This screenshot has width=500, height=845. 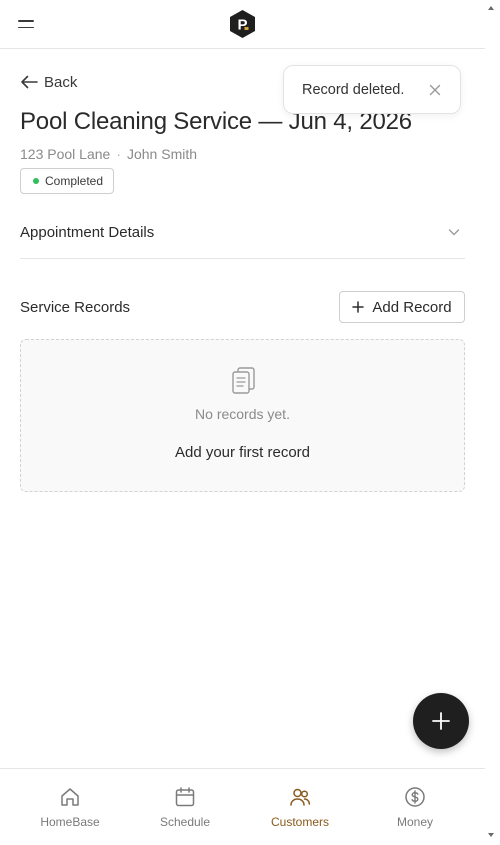 What do you see at coordinates (185, 797) in the screenshot?
I see `calendar-icon` at bounding box center [185, 797].